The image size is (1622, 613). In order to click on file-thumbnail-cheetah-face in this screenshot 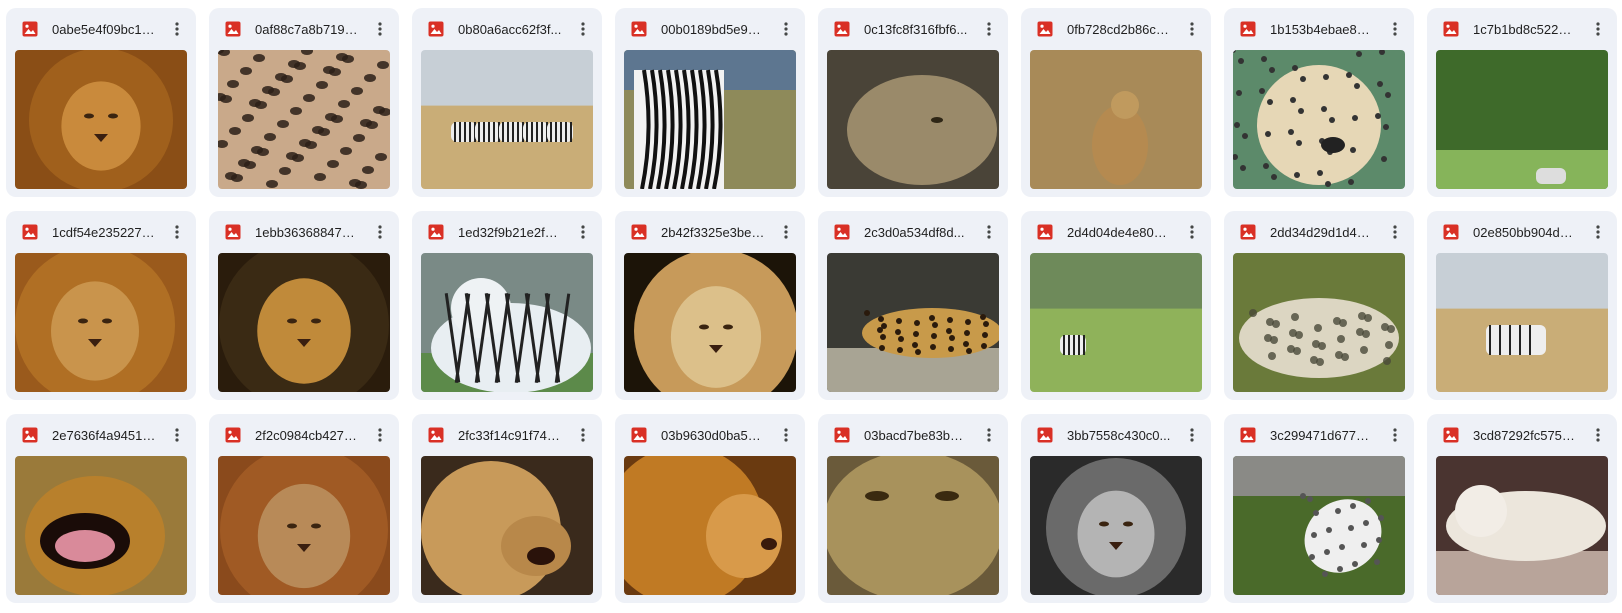, I will do `click(1319, 119)`.